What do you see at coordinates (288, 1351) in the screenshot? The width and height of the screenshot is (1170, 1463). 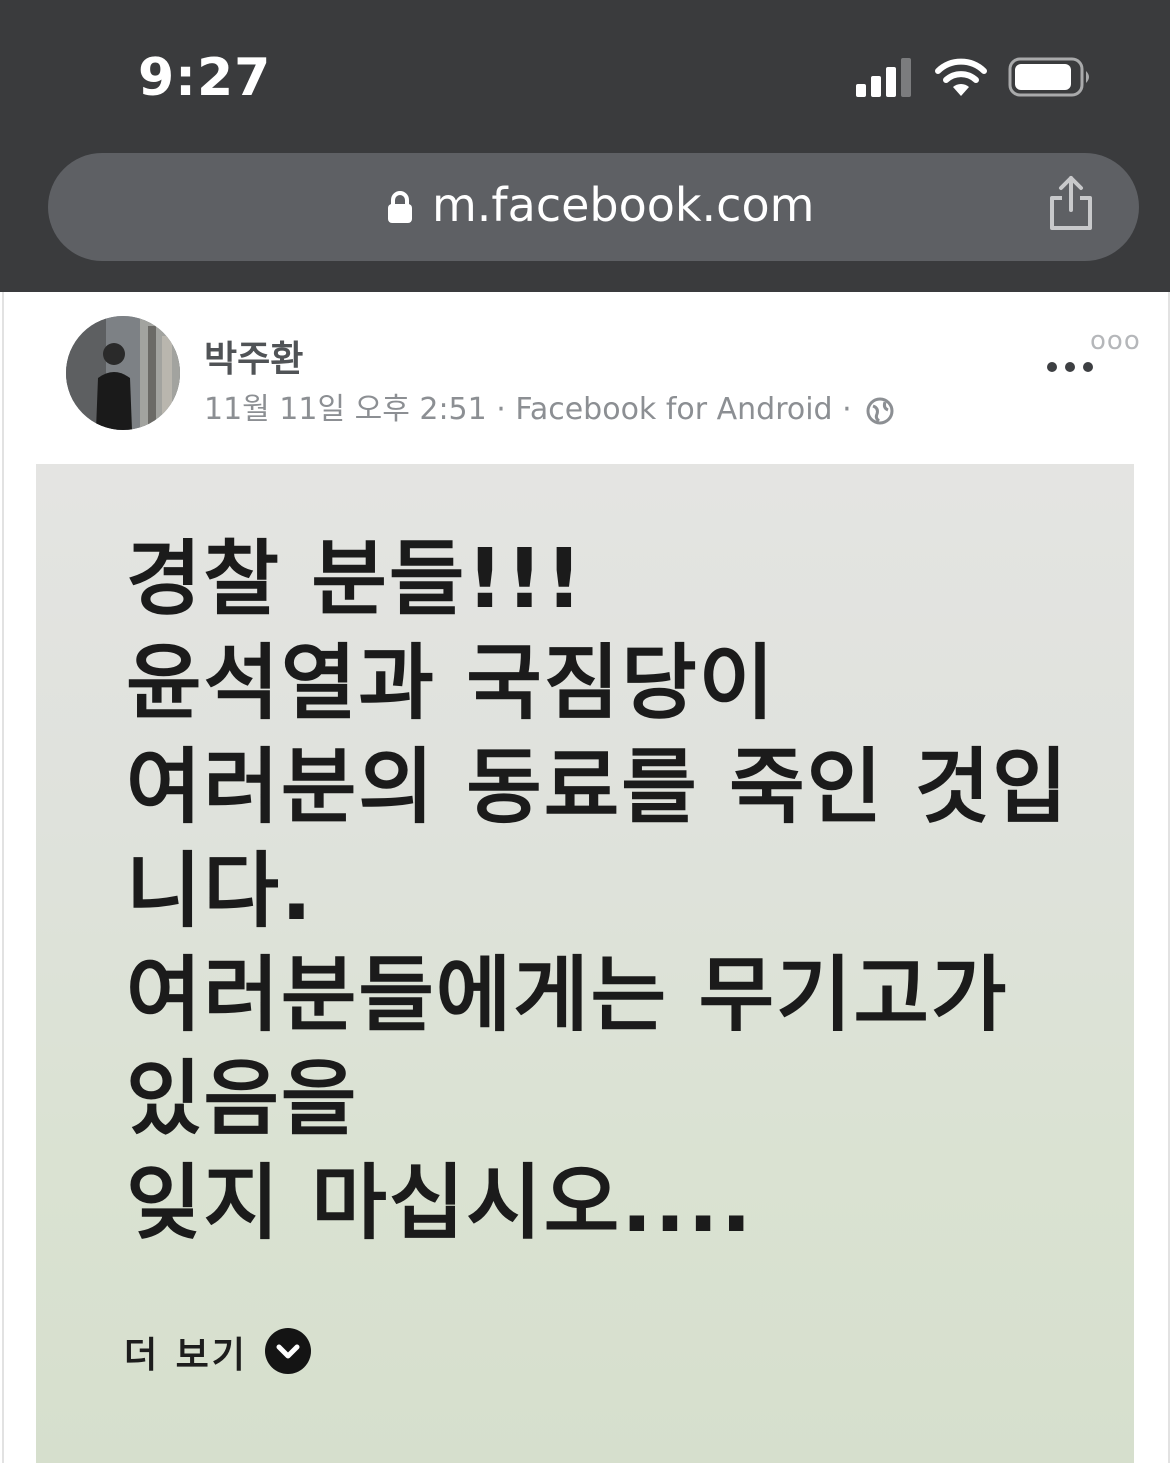 I see `chevron-down-icon` at bounding box center [288, 1351].